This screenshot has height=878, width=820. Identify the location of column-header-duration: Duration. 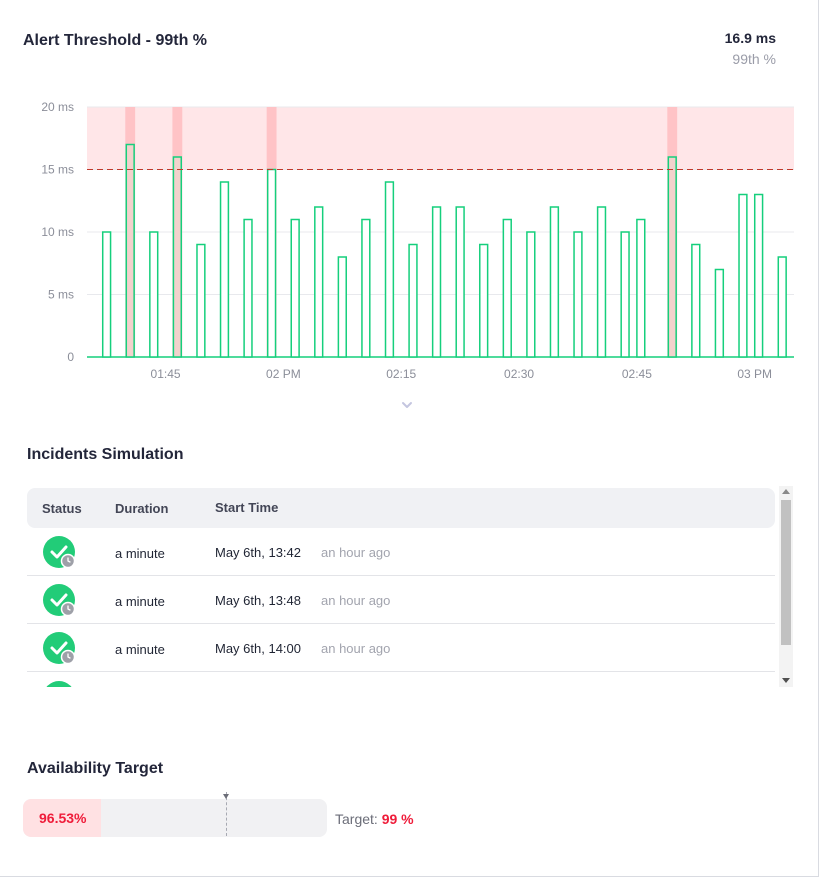
(141, 508).